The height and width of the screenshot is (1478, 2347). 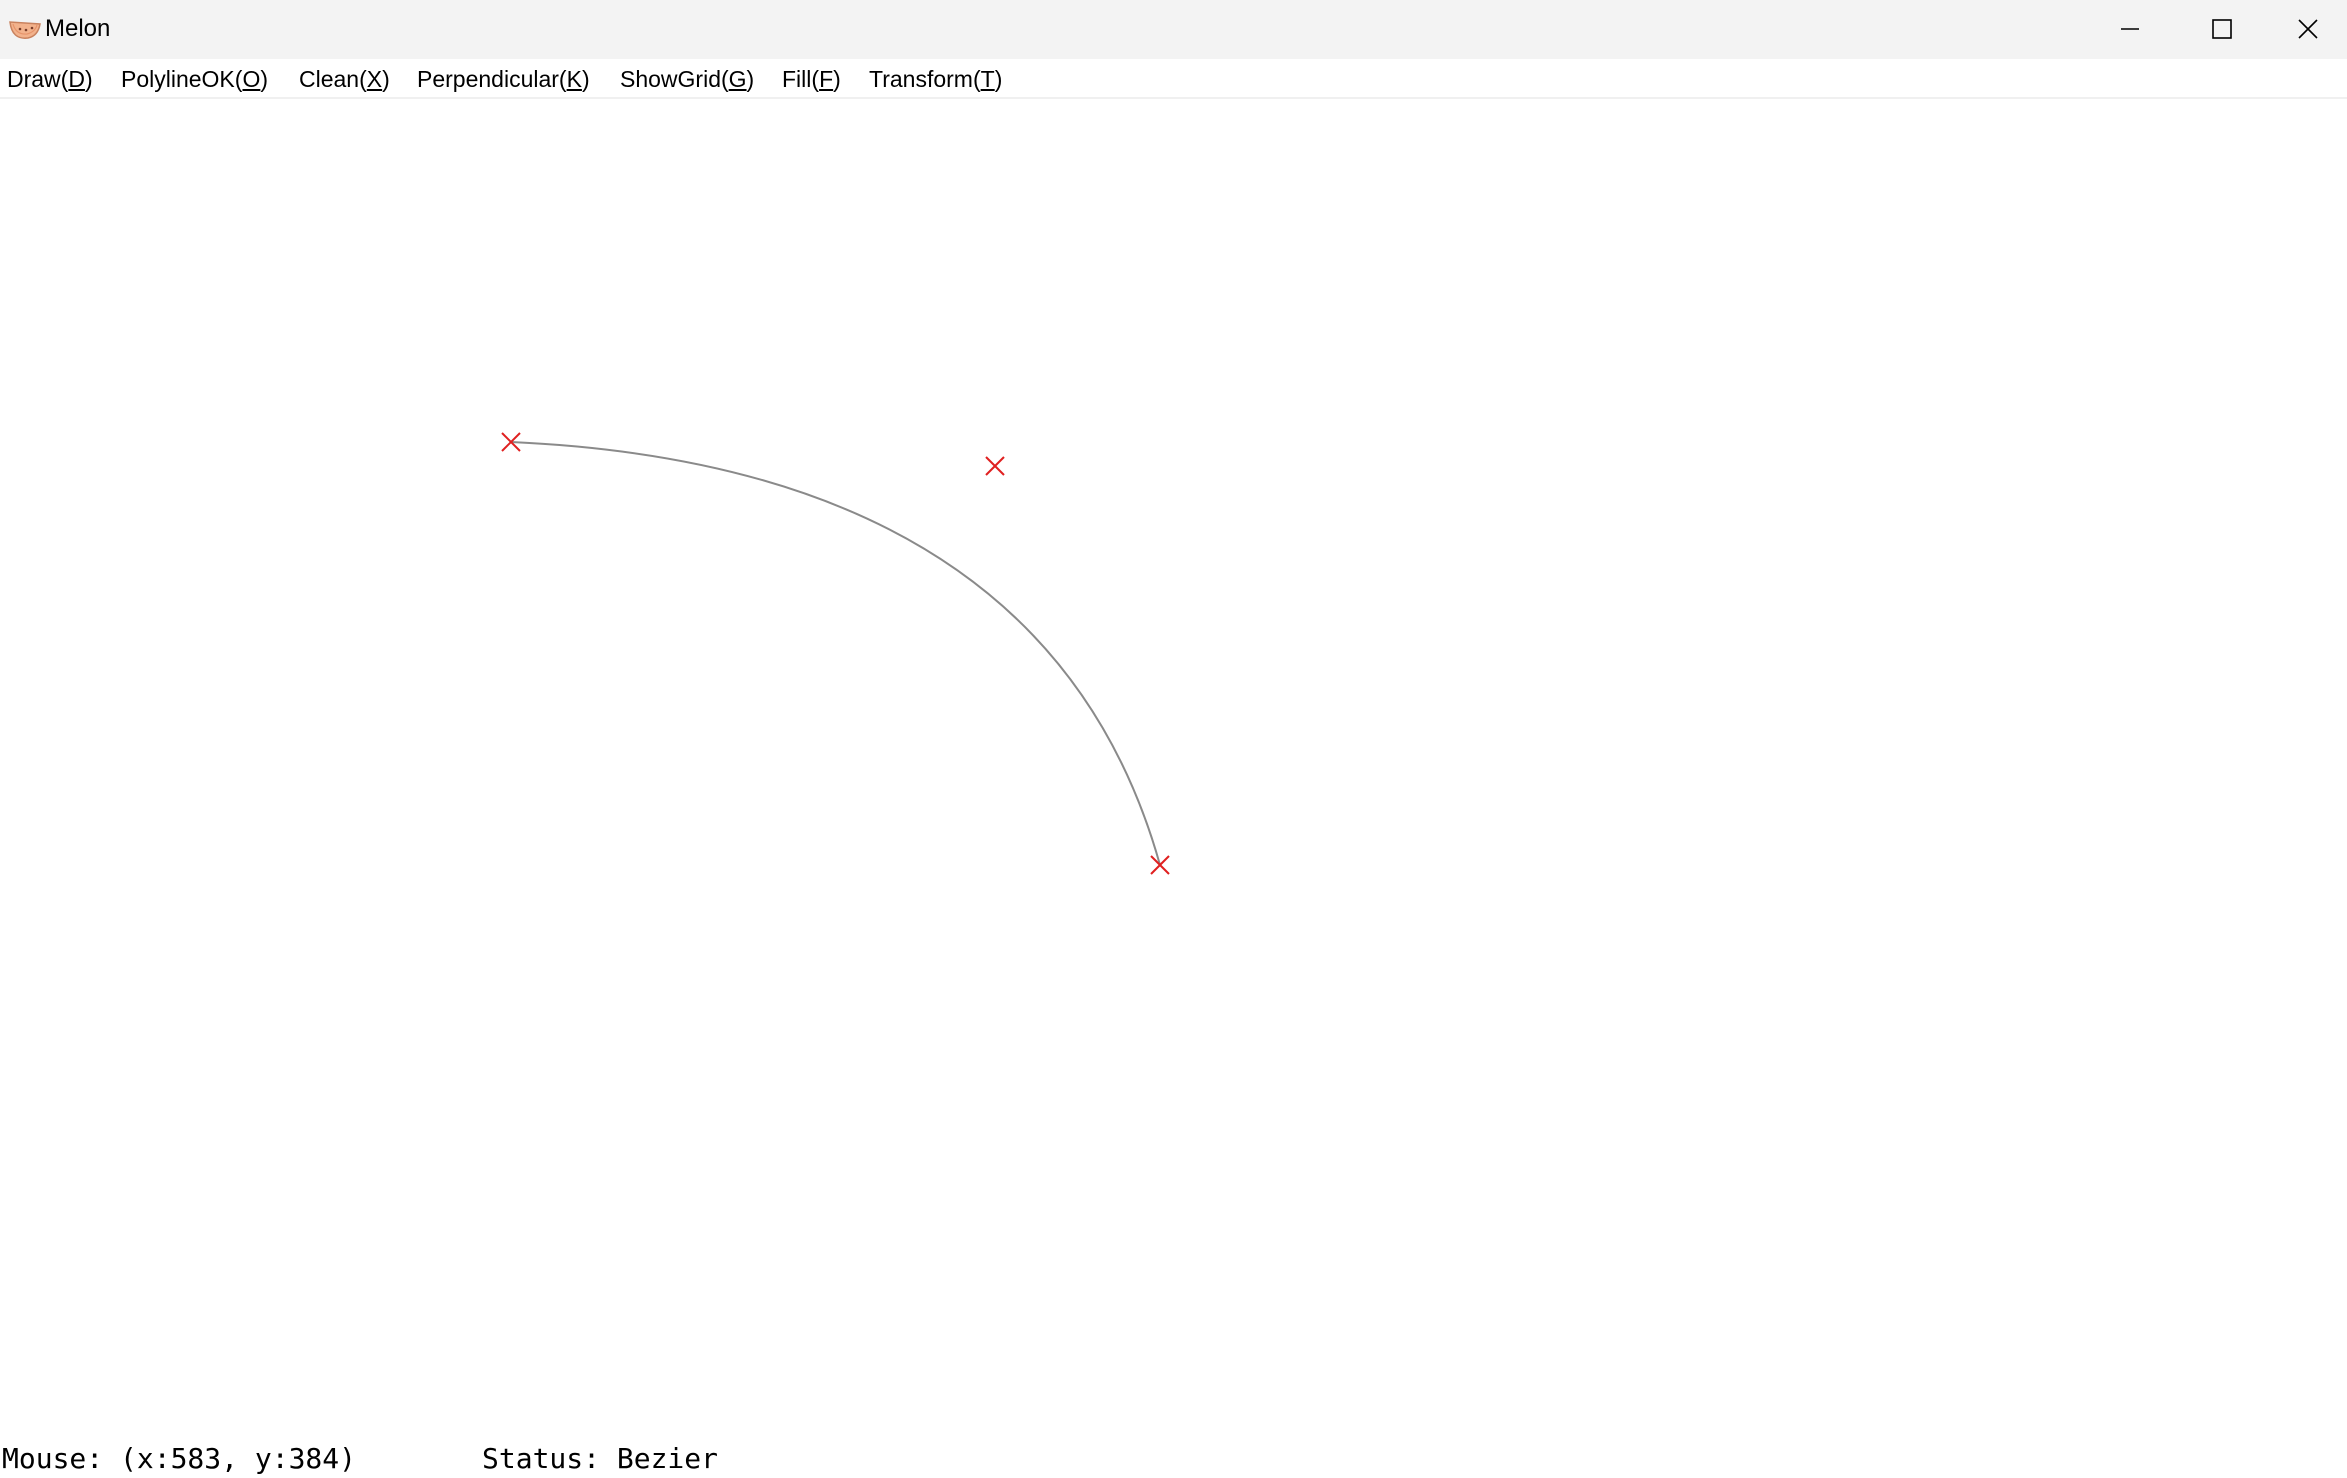 I want to click on minimize-icon, so click(x=2130, y=28).